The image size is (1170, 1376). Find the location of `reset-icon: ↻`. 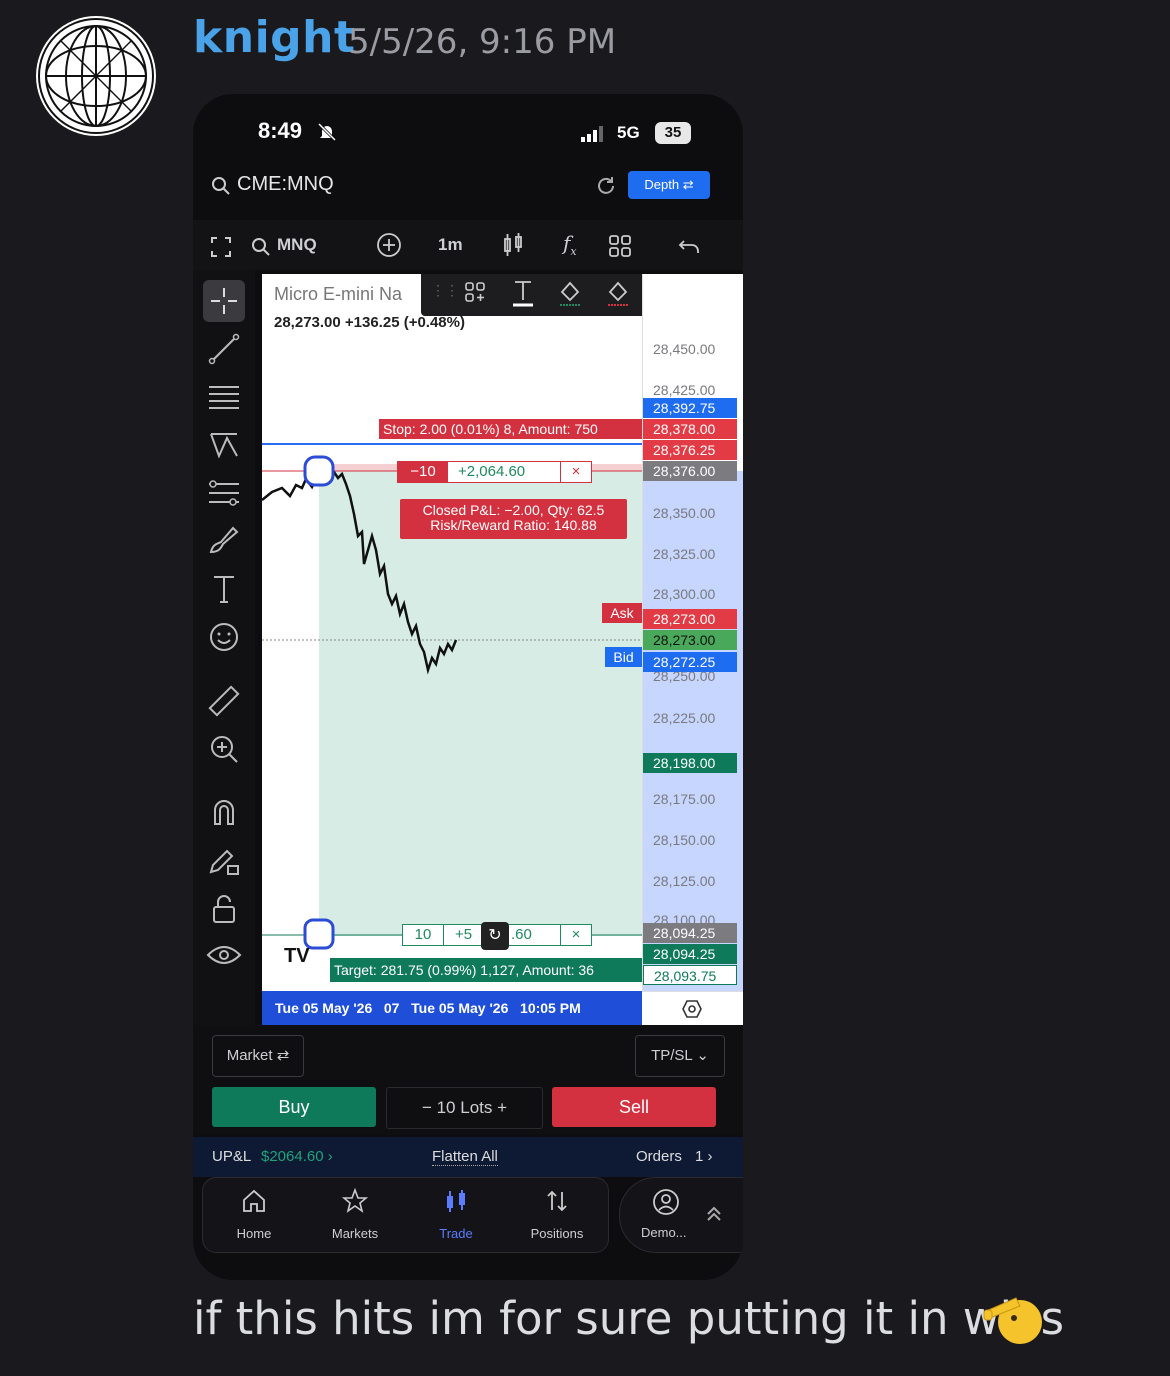

reset-icon: ↻ is located at coordinates (495, 936).